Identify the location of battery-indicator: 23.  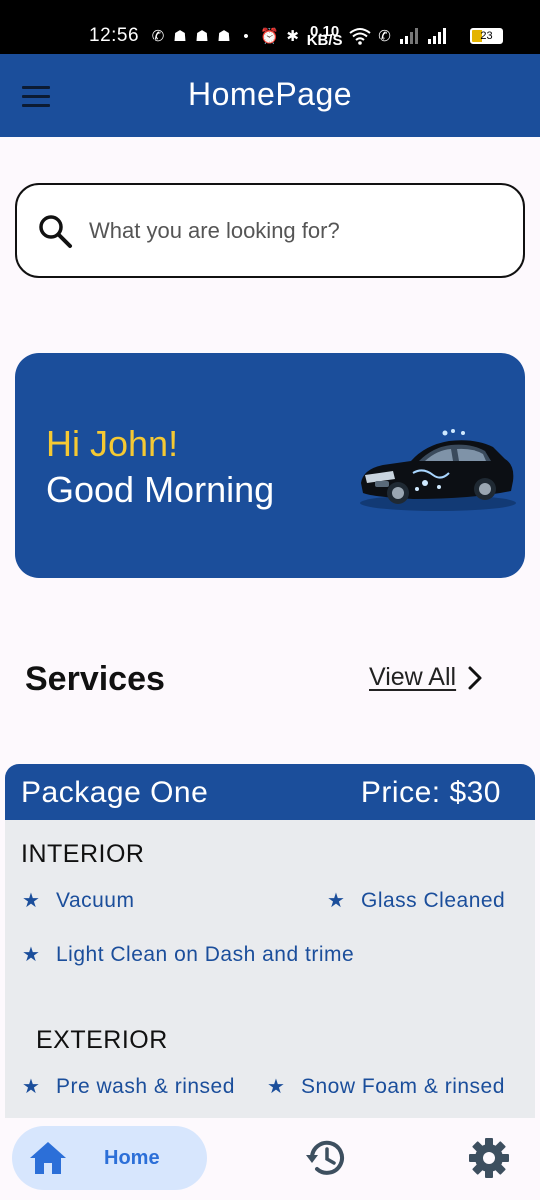
(486, 36).